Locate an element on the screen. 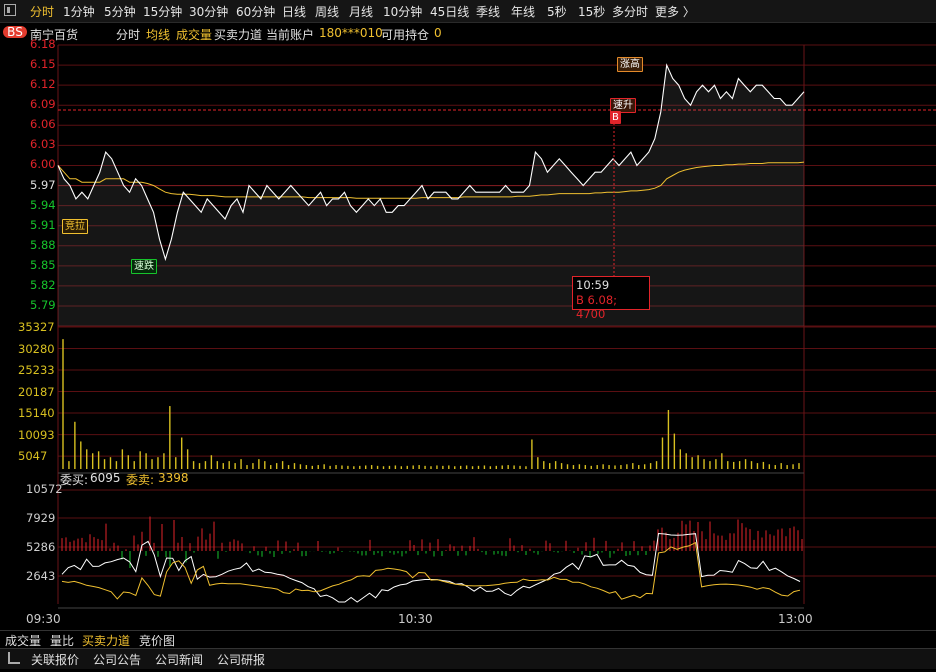 The height and width of the screenshot is (672, 936). price-axis-label: 5.88 is located at coordinates (43, 244).